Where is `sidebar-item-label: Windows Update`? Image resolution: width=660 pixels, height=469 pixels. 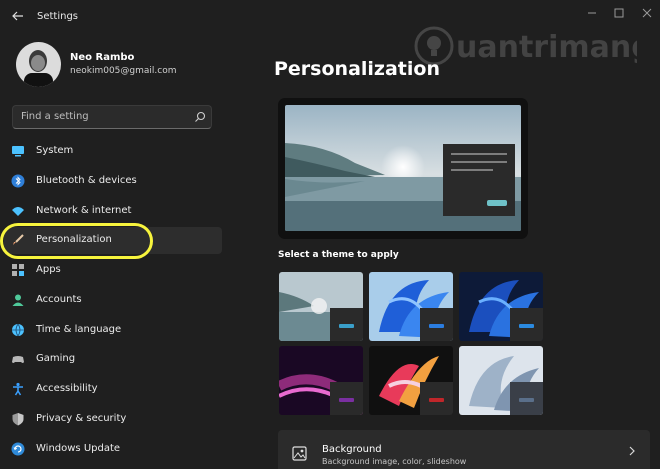
sidebar-item-label: Windows Update is located at coordinates (78, 448).